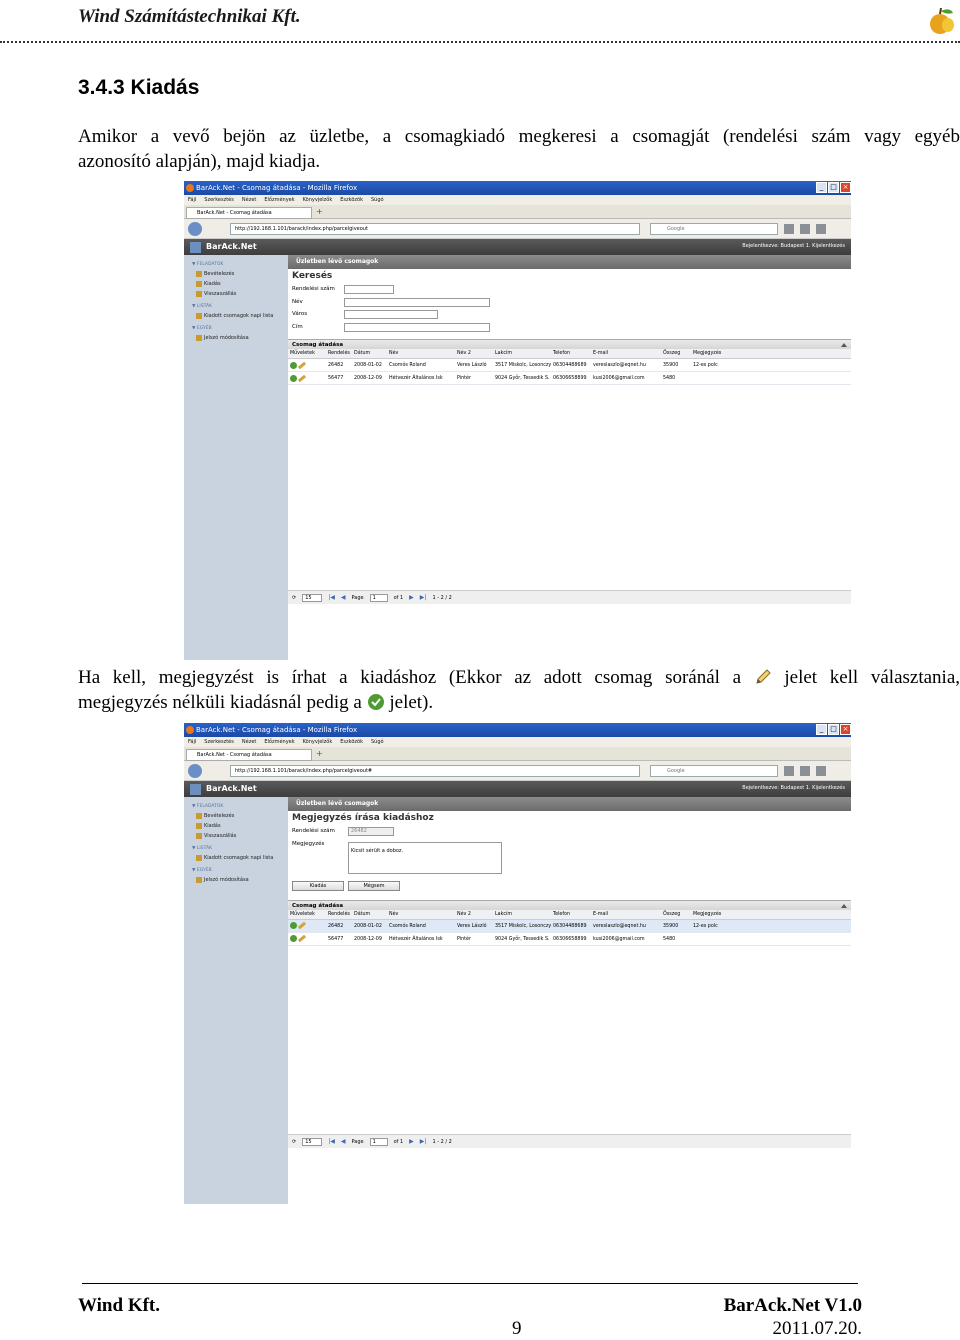 The width and height of the screenshot is (960, 1340). What do you see at coordinates (192, 742) in the screenshot?
I see `menu-file: Fájl` at bounding box center [192, 742].